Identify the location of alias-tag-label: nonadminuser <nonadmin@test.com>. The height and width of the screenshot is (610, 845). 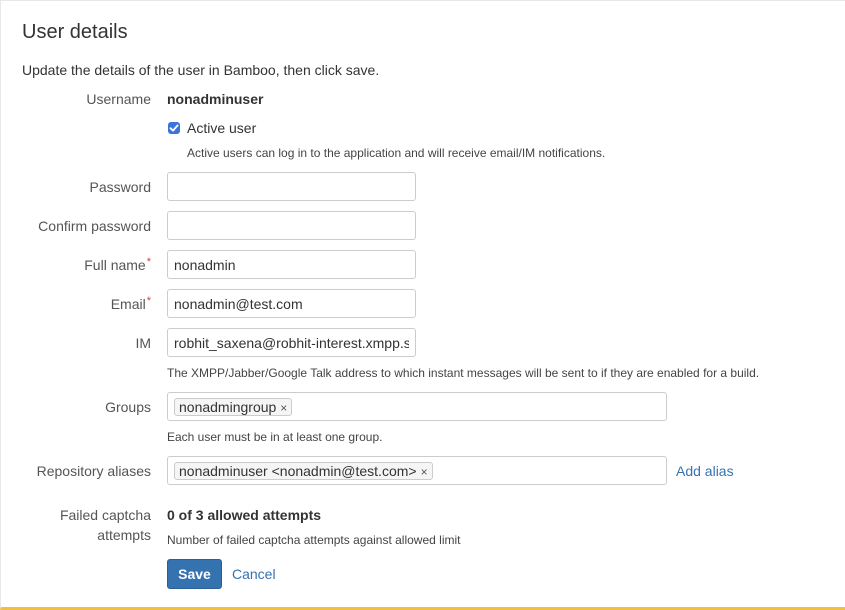
(298, 471).